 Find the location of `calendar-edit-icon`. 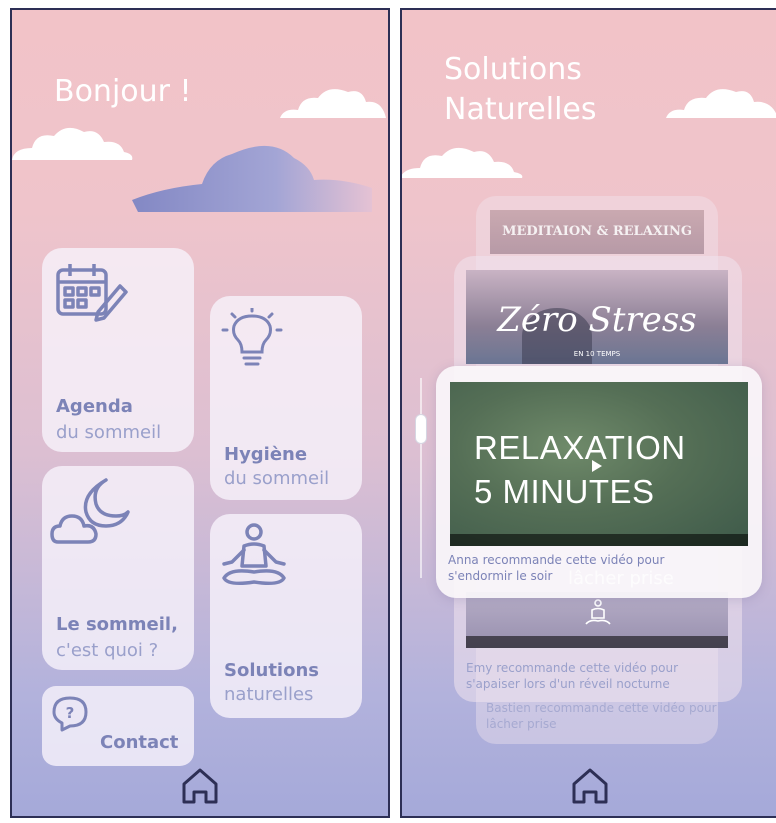

calendar-edit-icon is located at coordinates (92, 293).